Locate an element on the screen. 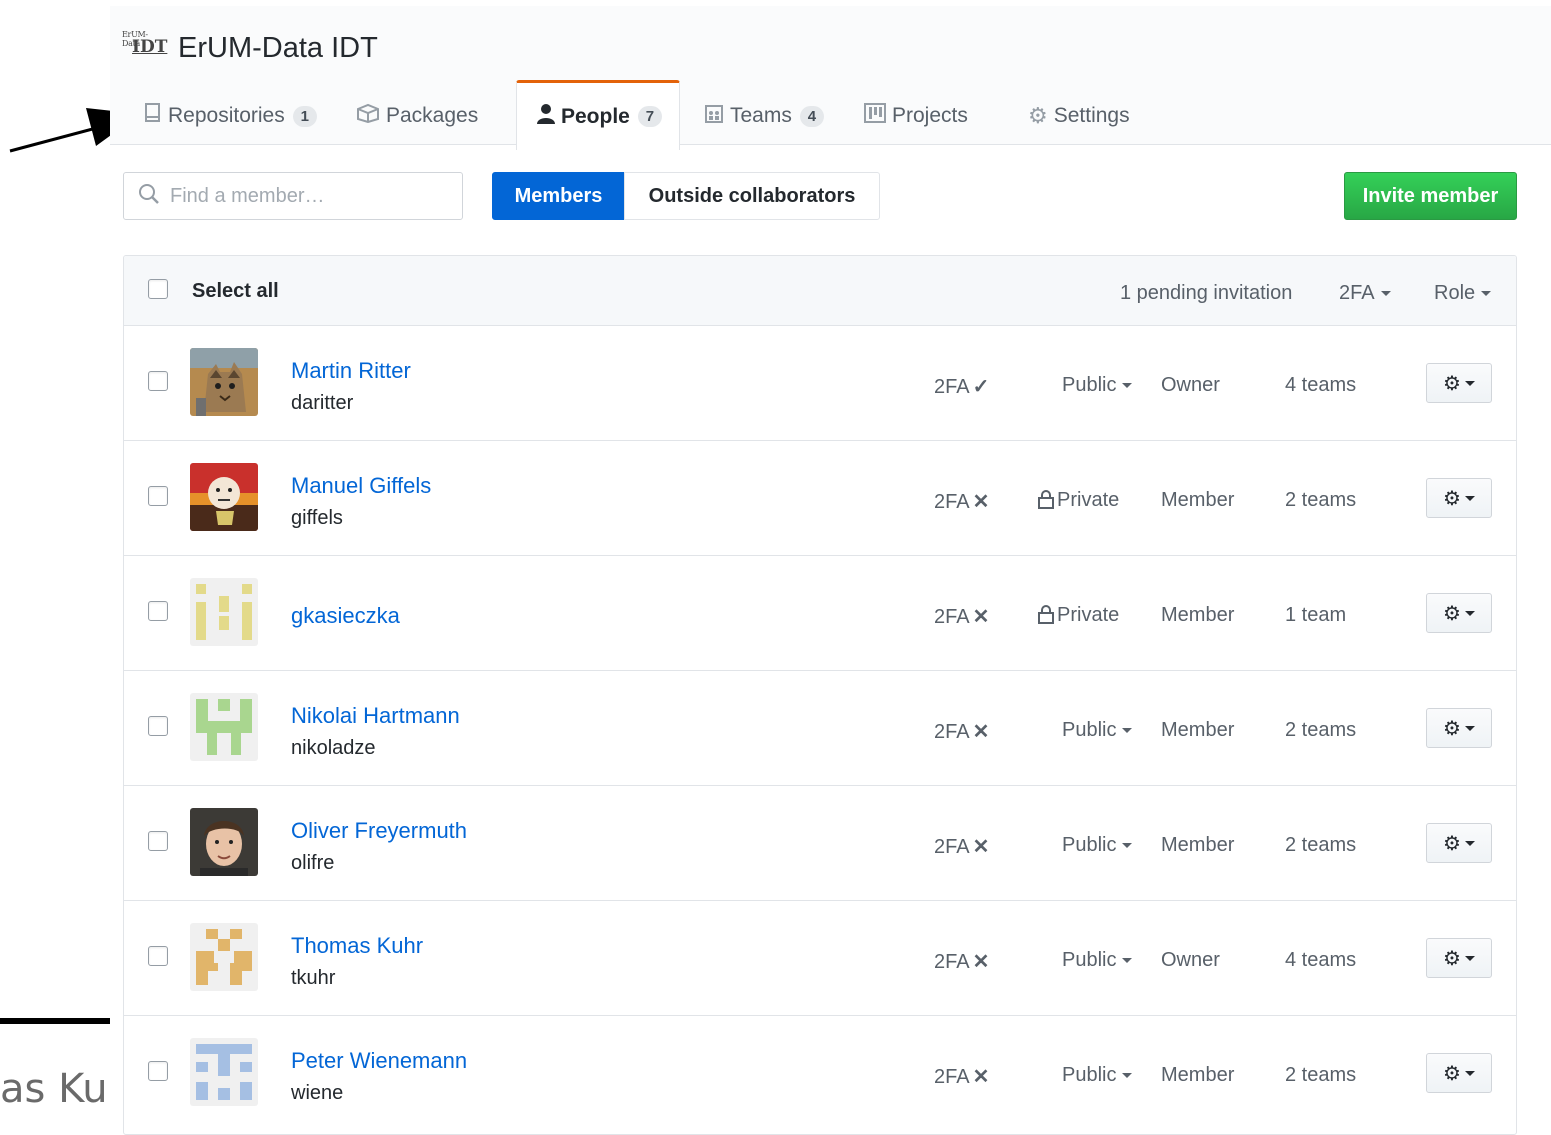  tab-settings: ⚙ Settings is located at coordinates (1079, 116).